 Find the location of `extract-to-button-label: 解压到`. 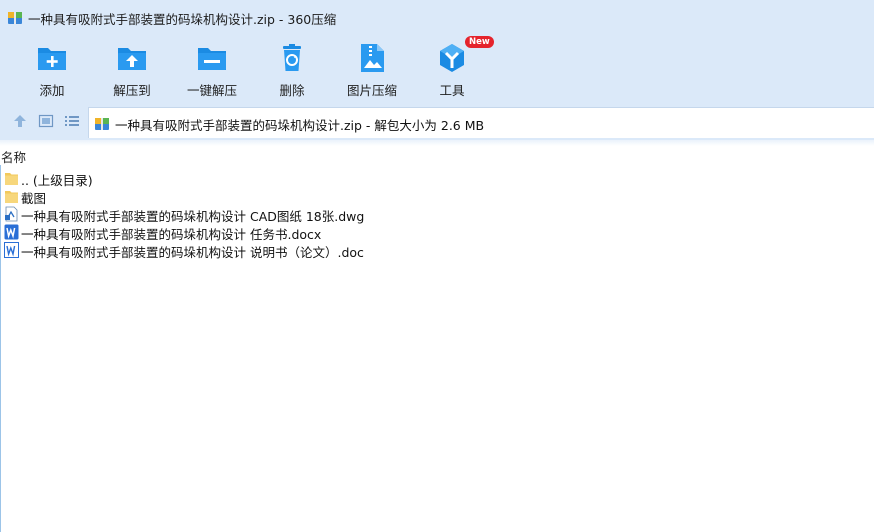

extract-to-button-label: 解压到 is located at coordinates (132, 90).